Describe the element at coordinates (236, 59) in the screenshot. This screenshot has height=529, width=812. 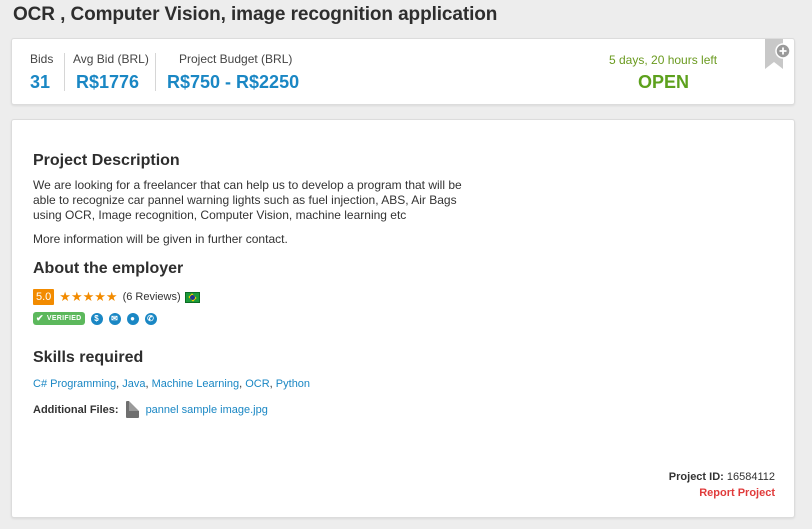
I see `budget-label: Project Budget (BRL)` at that location.